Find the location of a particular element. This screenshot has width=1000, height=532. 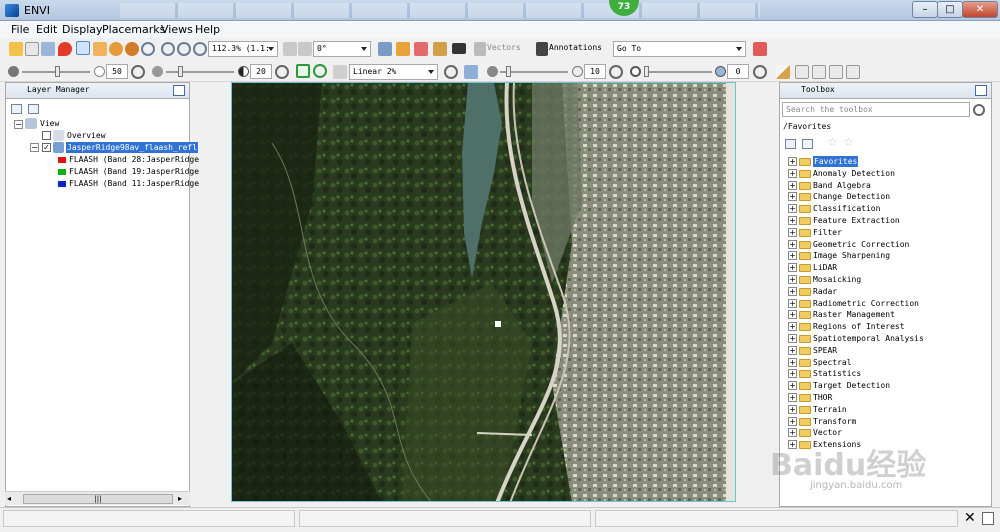

zoom-out-icon is located at coordinates (184, 49).